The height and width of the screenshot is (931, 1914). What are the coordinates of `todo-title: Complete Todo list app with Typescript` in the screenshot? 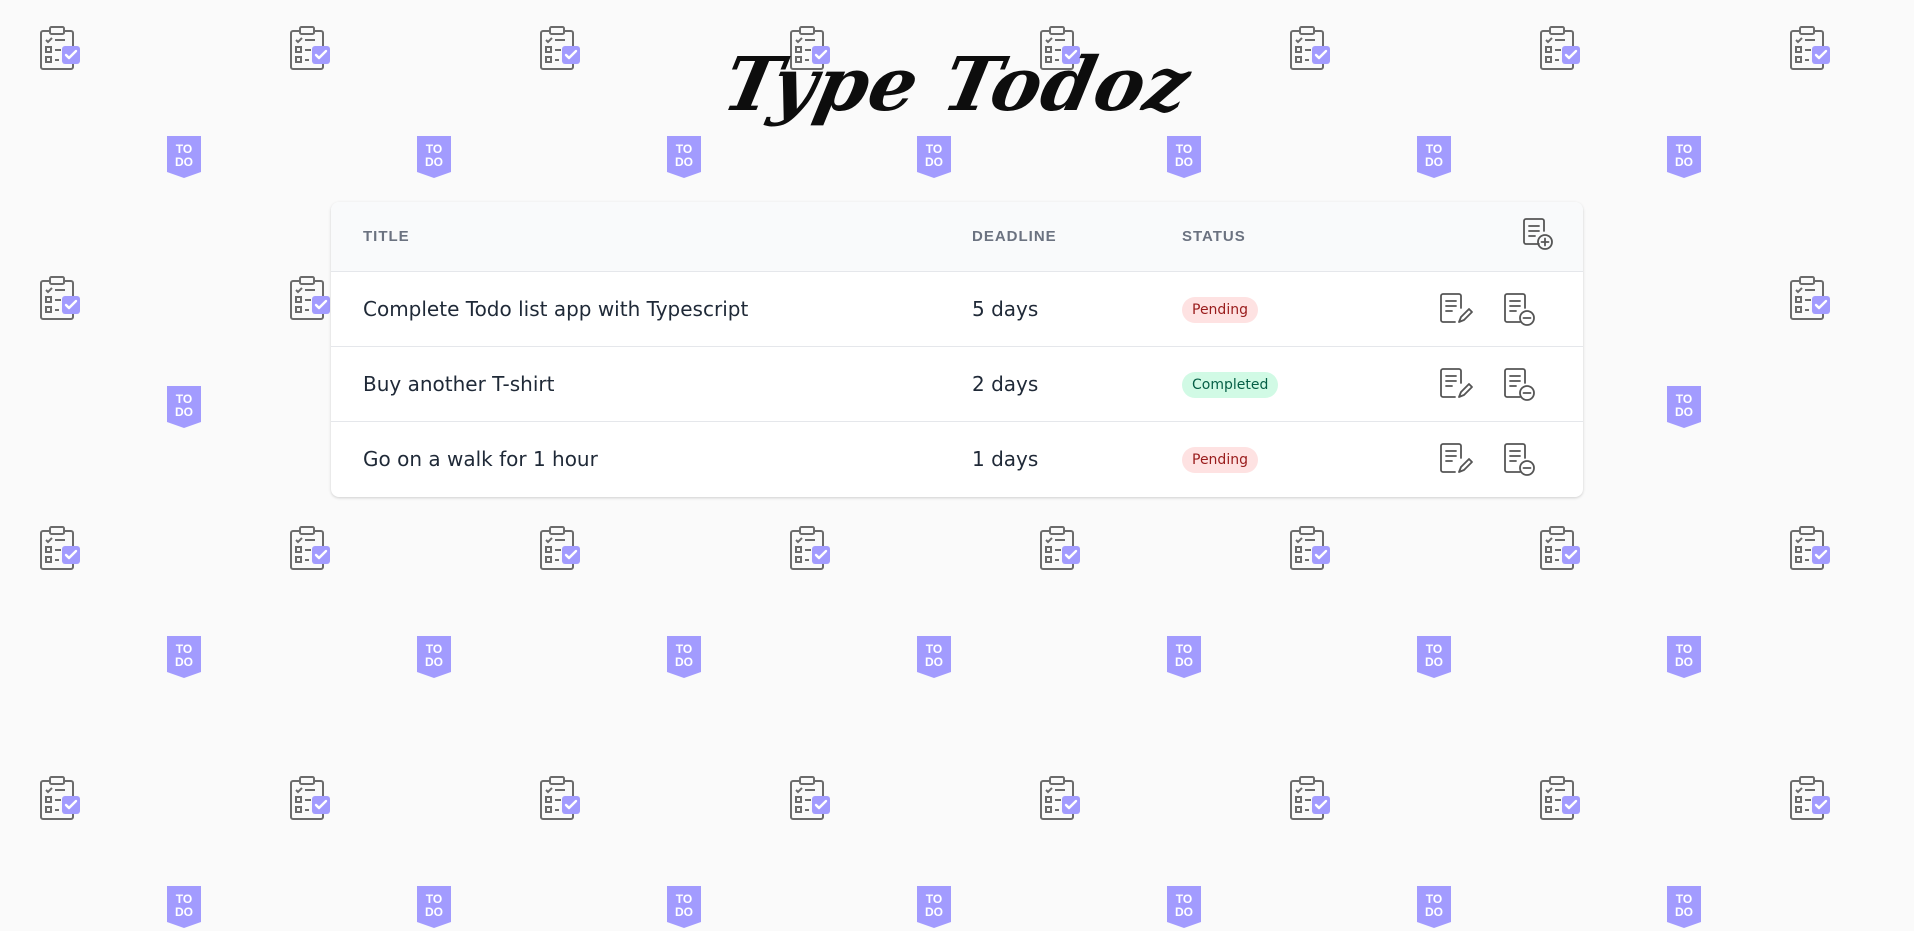 It's located at (556, 309).